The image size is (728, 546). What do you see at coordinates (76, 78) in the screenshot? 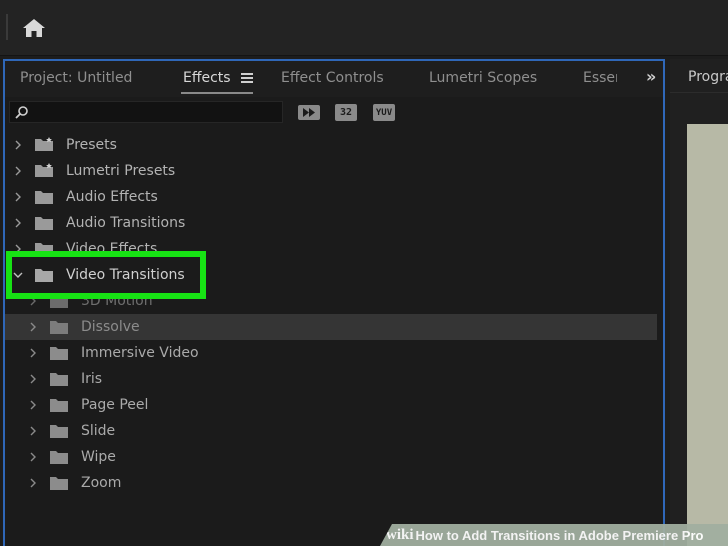
I see `tab-project: Project: Untitled` at bounding box center [76, 78].